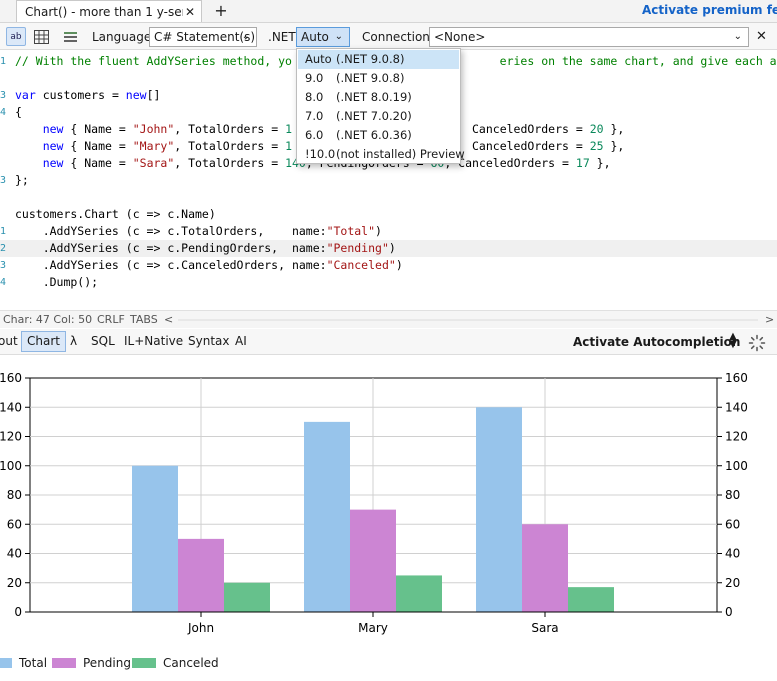  What do you see at coordinates (103, 341) in the screenshot?
I see `tab-sql: SQL` at bounding box center [103, 341].